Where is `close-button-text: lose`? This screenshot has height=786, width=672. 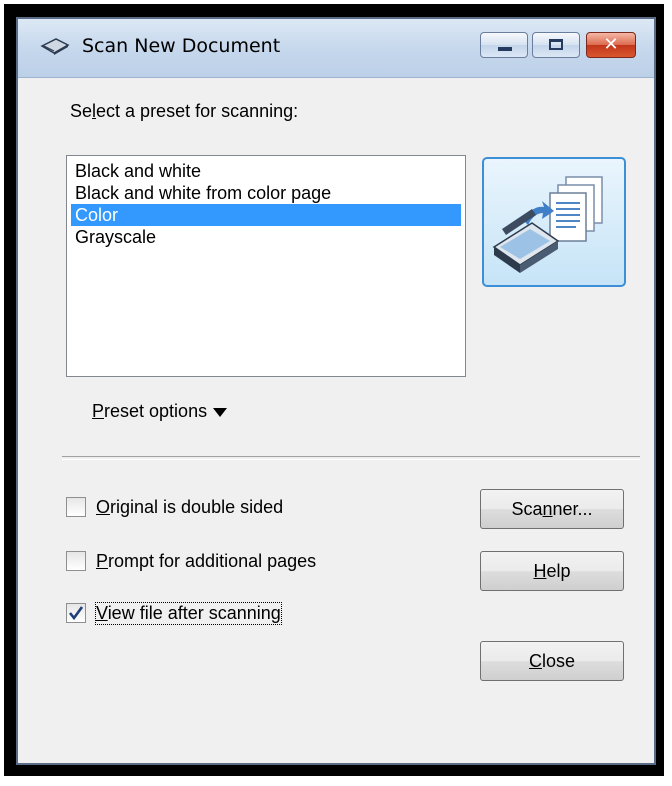 close-button-text: lose is located at coordinates (558, 661).